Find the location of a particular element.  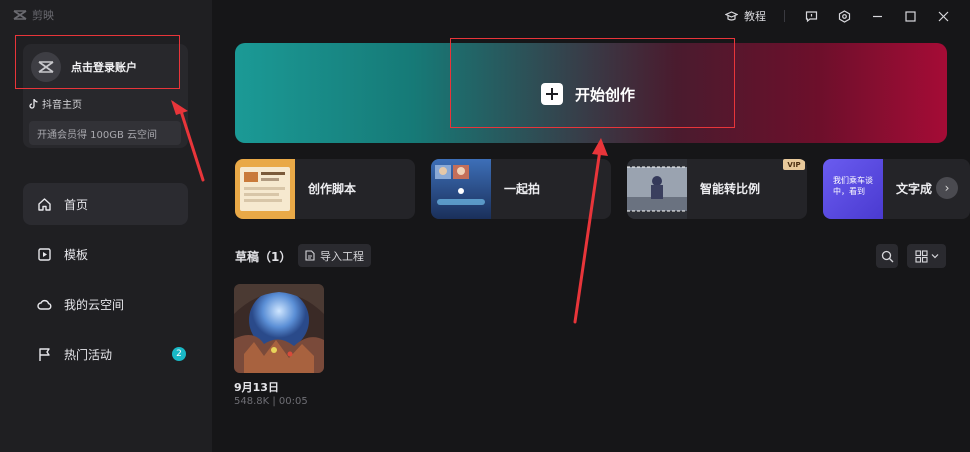

tool-label: 文字成 is located at coordinates (914, 189).